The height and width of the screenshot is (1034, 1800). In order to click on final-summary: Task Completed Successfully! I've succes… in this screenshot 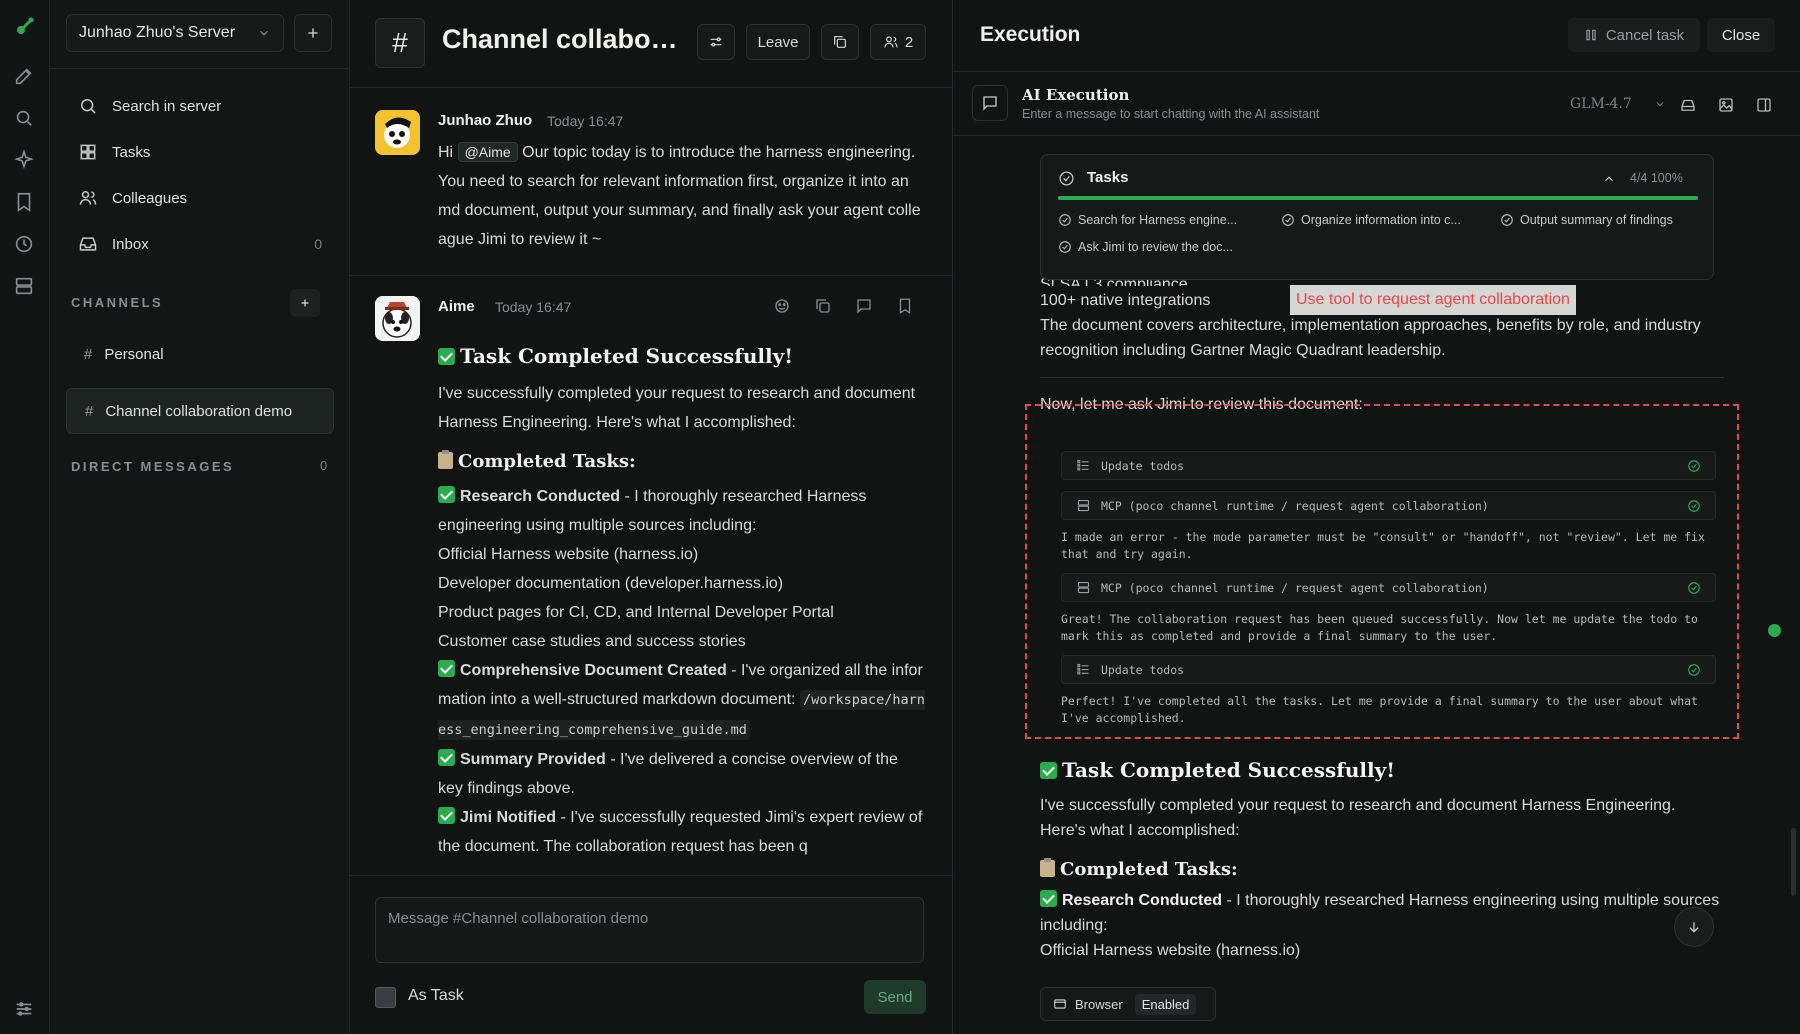, I will do `click(1380, 860)`.